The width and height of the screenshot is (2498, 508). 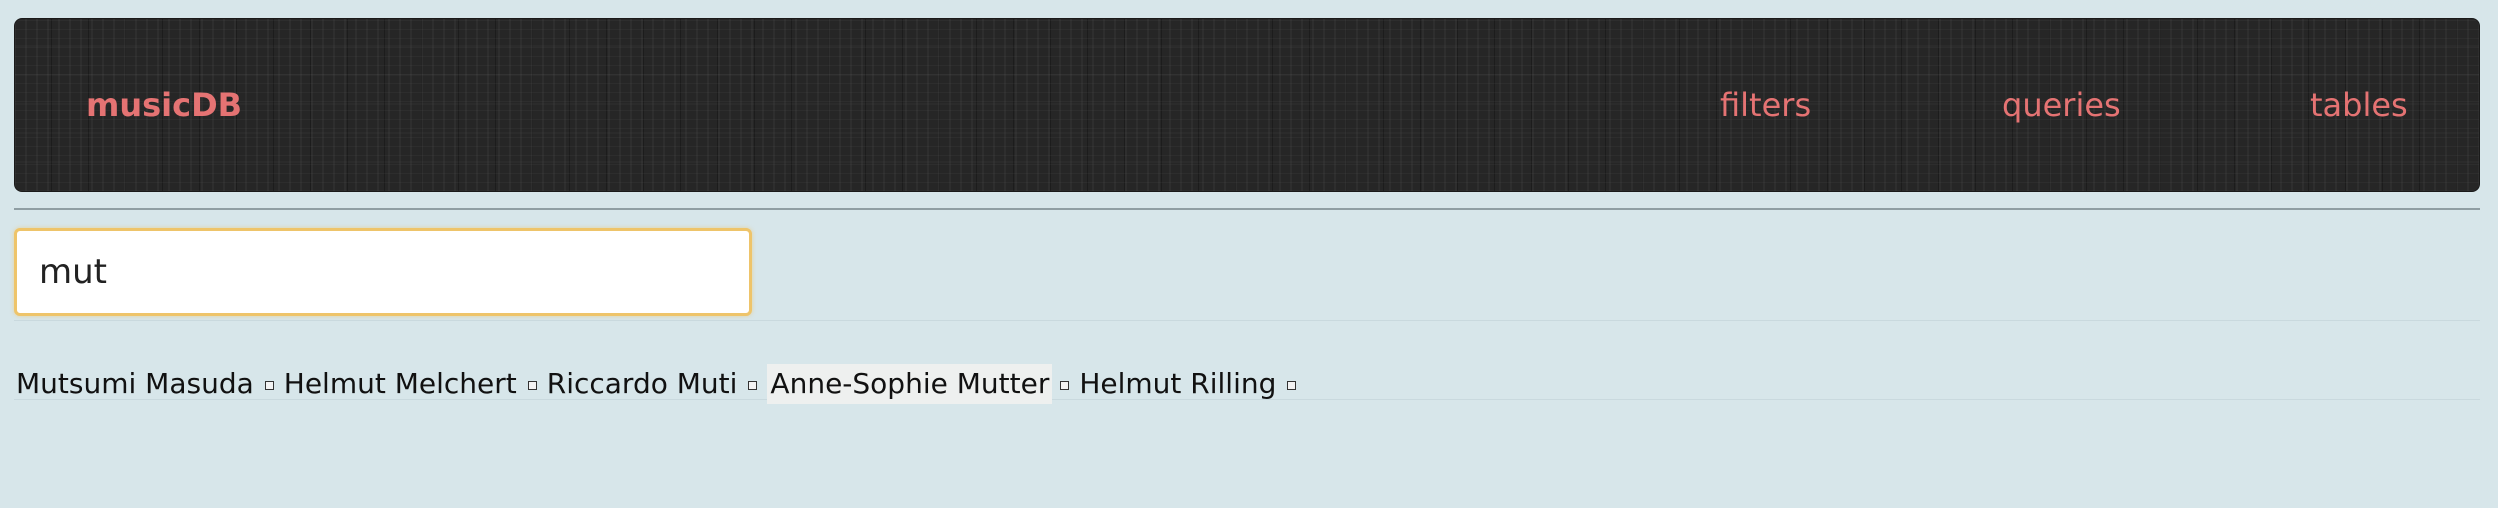 What do you see at coordinates (2061, 105) in the screenshot?
I see `nav-link-queries: queries` at bounding box center [2061, 105].